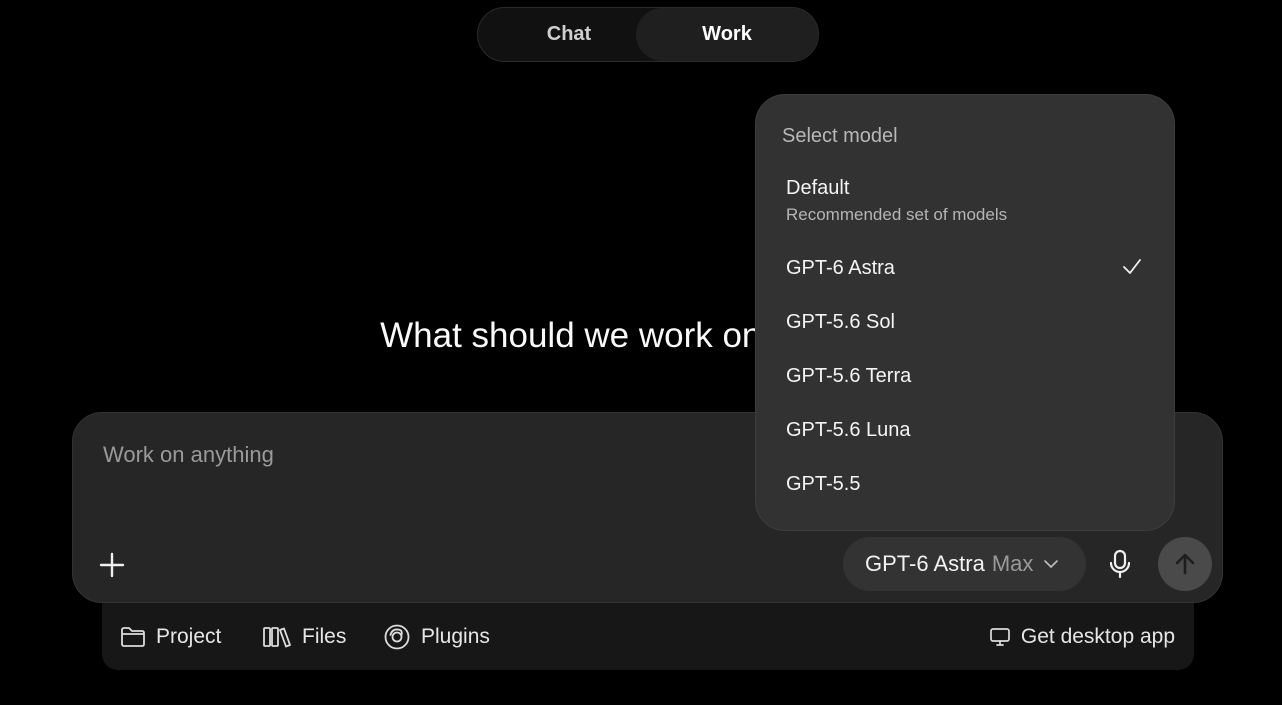 The width and height of the screenshot is (1282, 705). Describe the element at coordinates (569, 34) in the screenshot. I see `tab-chat: Chat` at that location.